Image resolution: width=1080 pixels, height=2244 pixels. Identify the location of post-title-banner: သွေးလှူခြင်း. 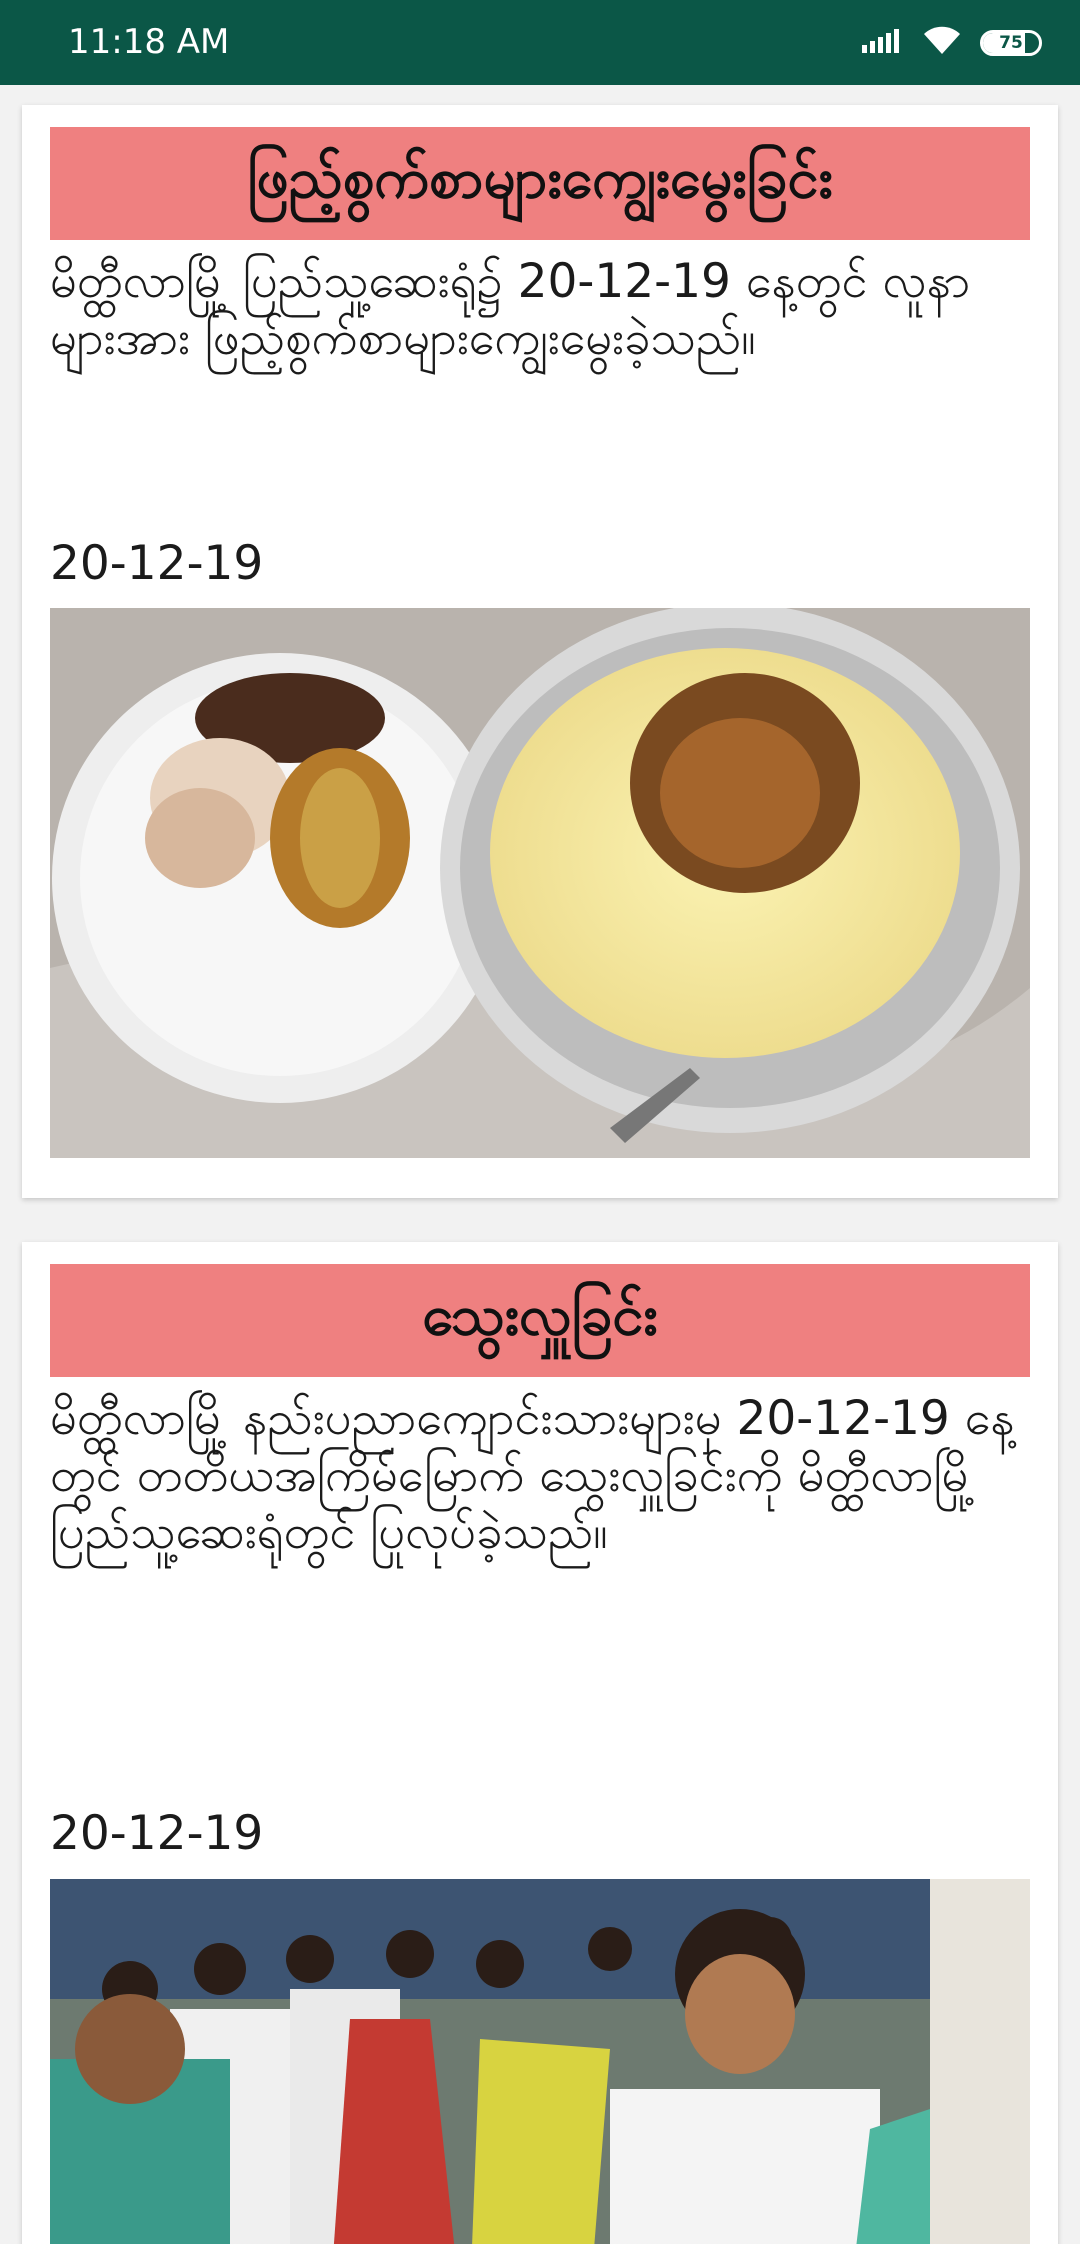
(540, 1320).